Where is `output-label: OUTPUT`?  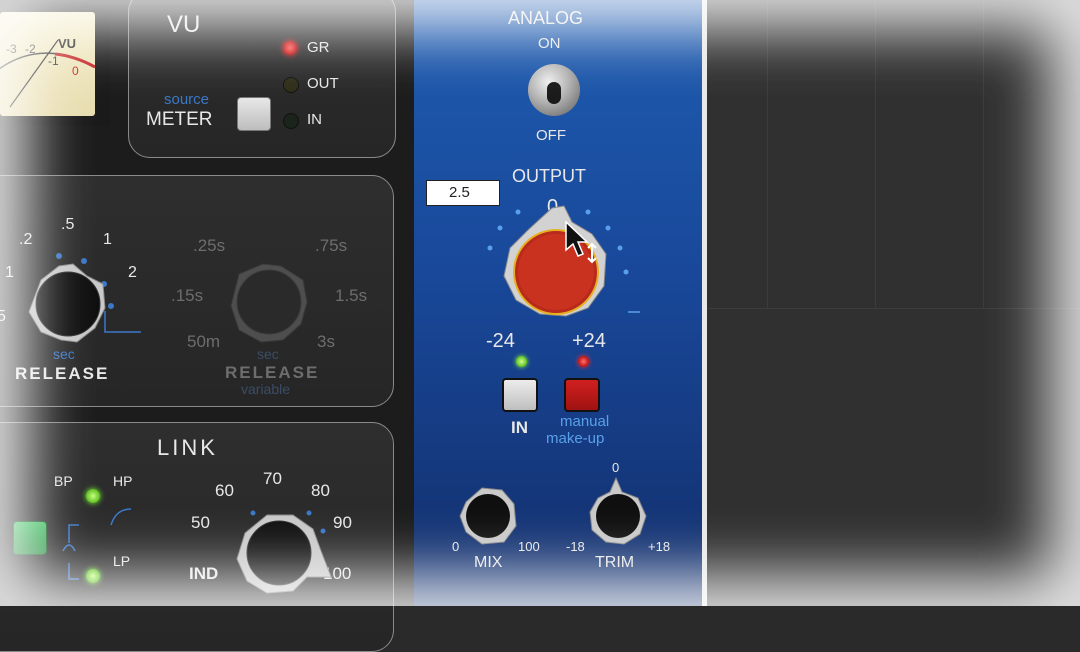
output-label: OUTPUT is located at coordinates (549, 176).